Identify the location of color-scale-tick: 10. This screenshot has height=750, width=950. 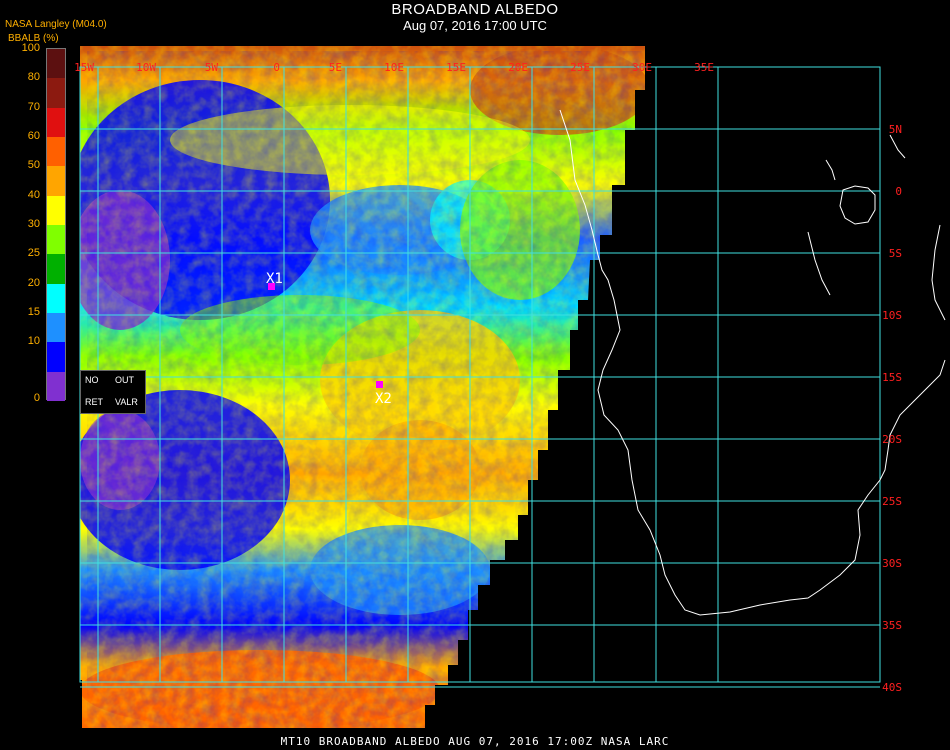
(33, 341).